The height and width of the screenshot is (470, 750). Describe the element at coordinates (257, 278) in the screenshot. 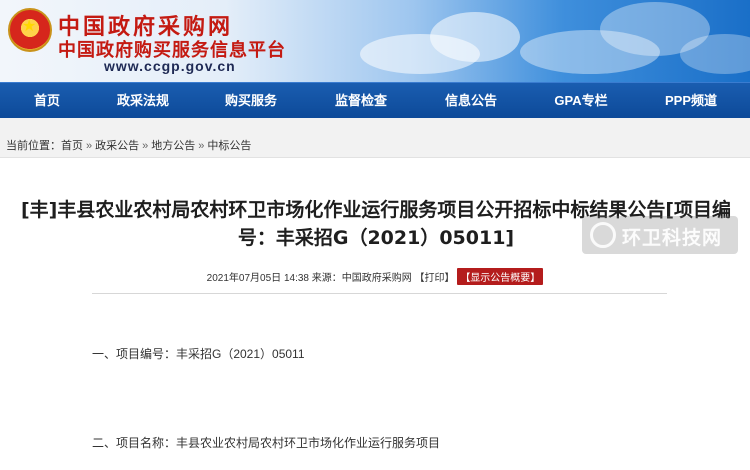

I see `publish-date: 2021年07月05日 14:38` at that location.